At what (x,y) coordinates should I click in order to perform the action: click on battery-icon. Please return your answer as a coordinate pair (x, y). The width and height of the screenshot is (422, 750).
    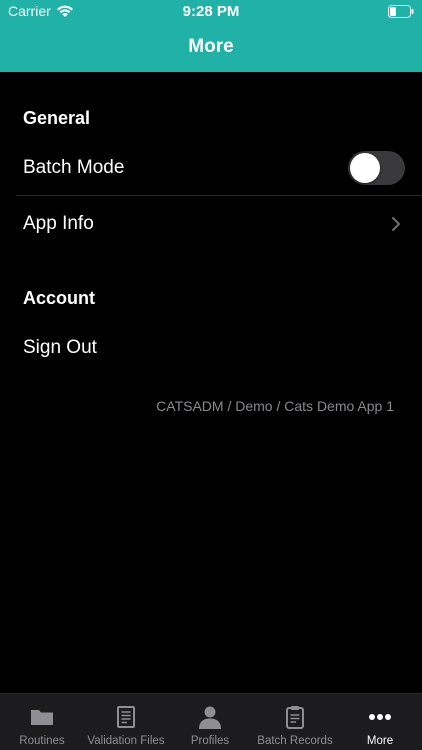
    Looking at the image, I should click on (401, 11).